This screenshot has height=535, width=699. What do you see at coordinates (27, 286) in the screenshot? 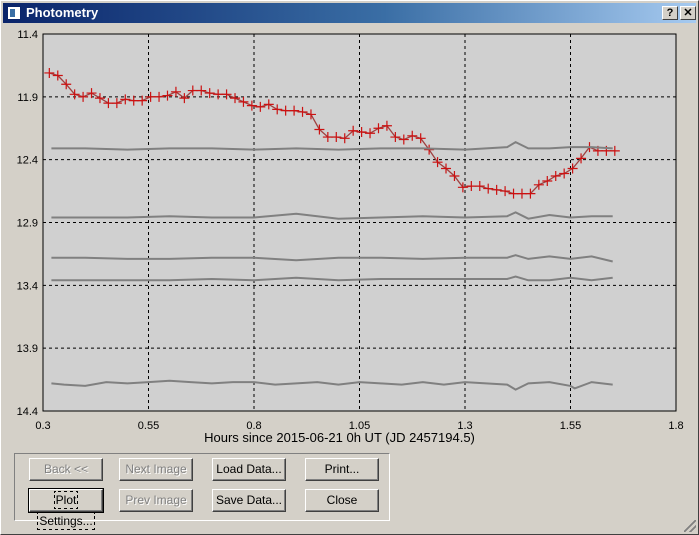
I see `y-tick-label: 13.4` at bounding box center [27, 286].